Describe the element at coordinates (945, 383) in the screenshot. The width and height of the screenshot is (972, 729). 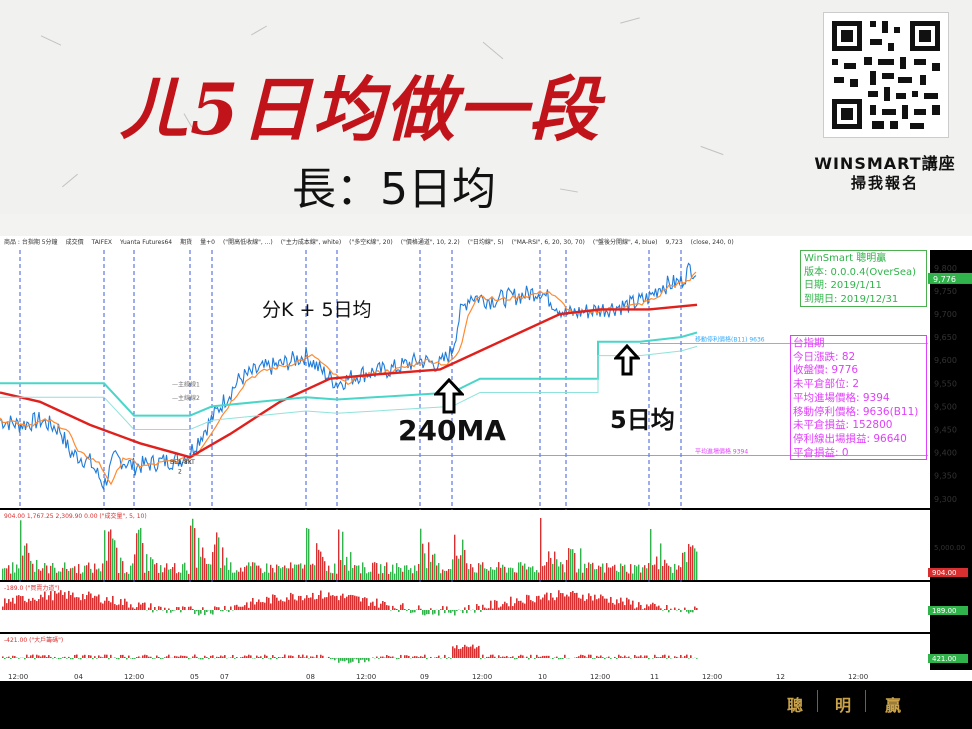
I see `price-tick-label: 9,550` at that location.